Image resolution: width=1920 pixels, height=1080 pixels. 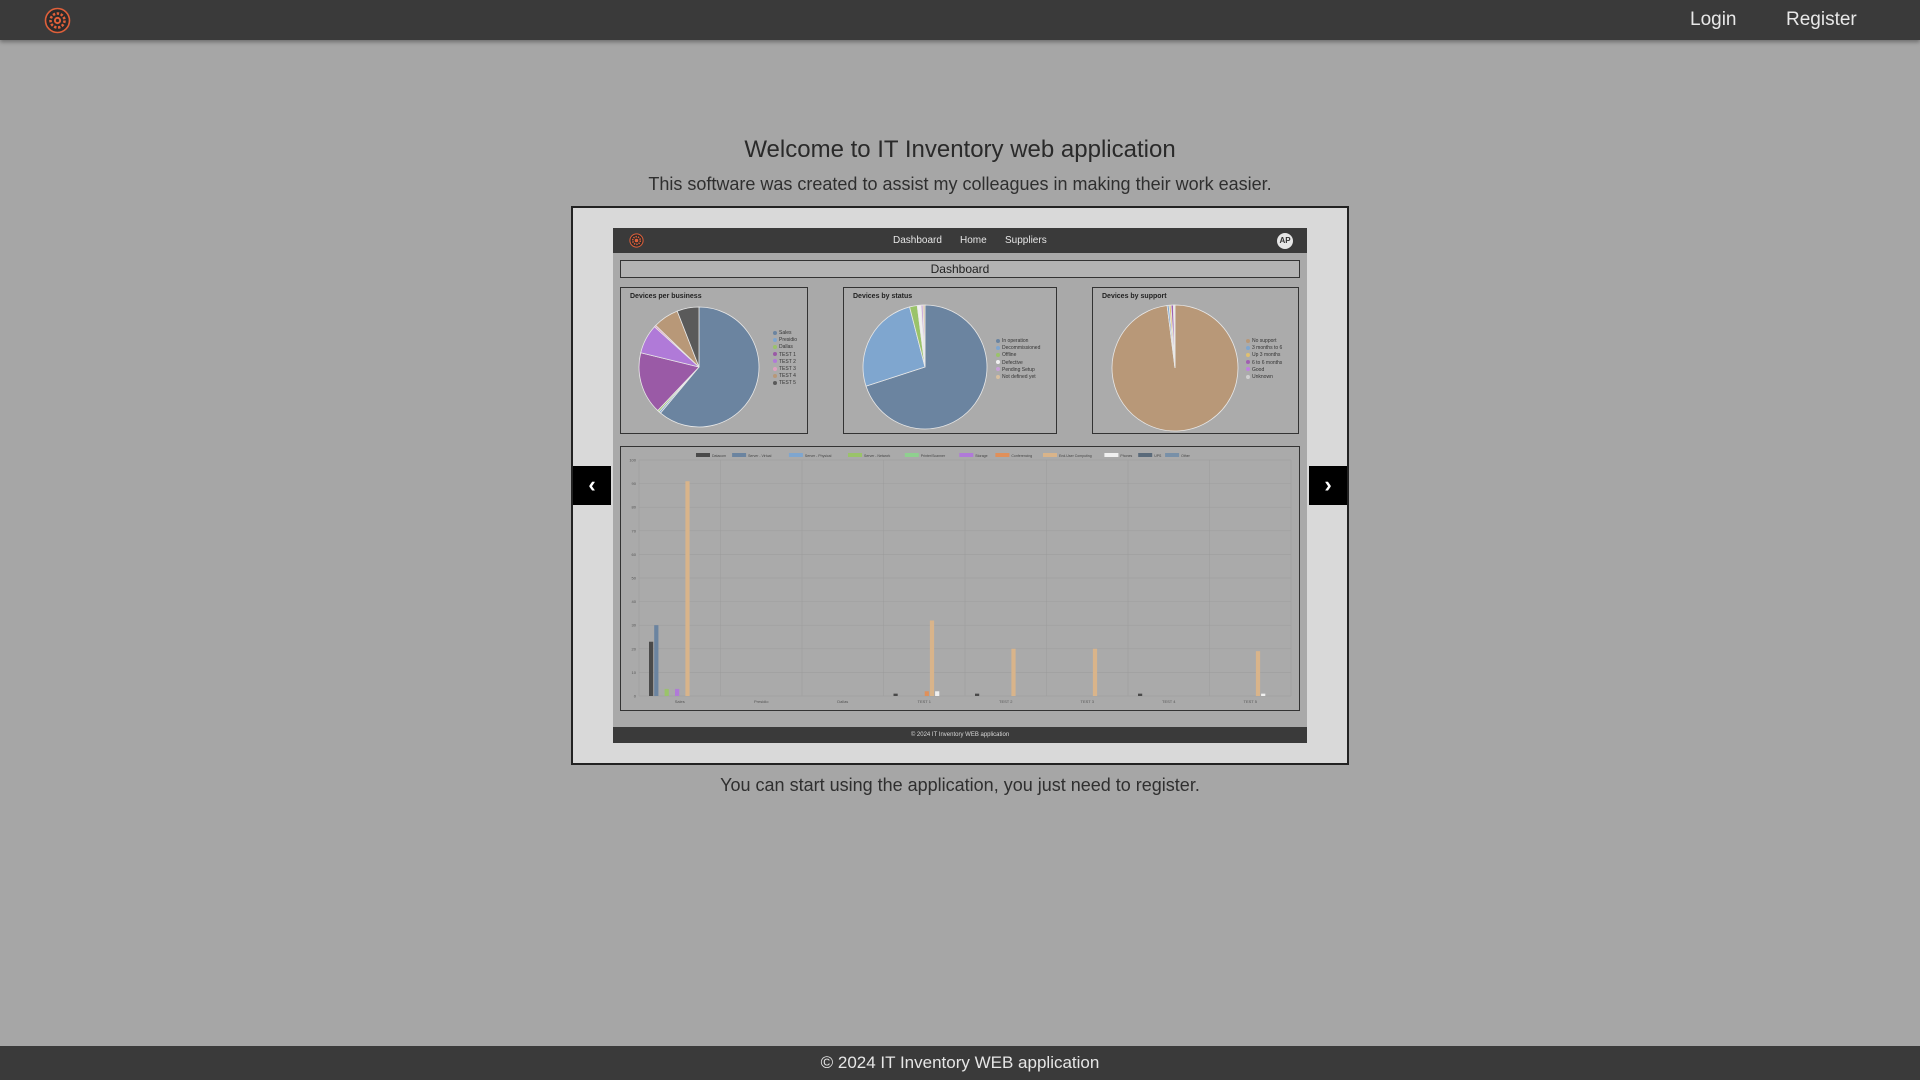 I want to click on chart-title: Devices by support, so click(x=1134, y=296).